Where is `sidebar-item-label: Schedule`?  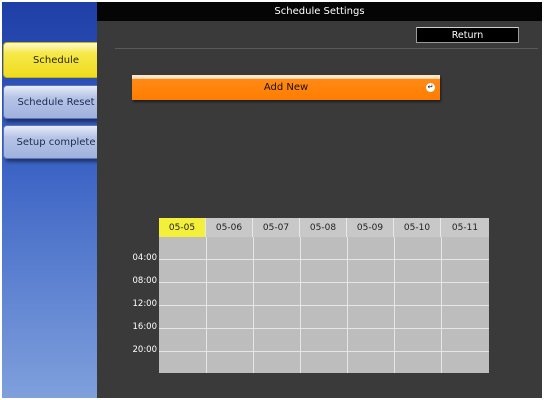
sidebar-item-label: Schedule is located at coordinates (56, 60).